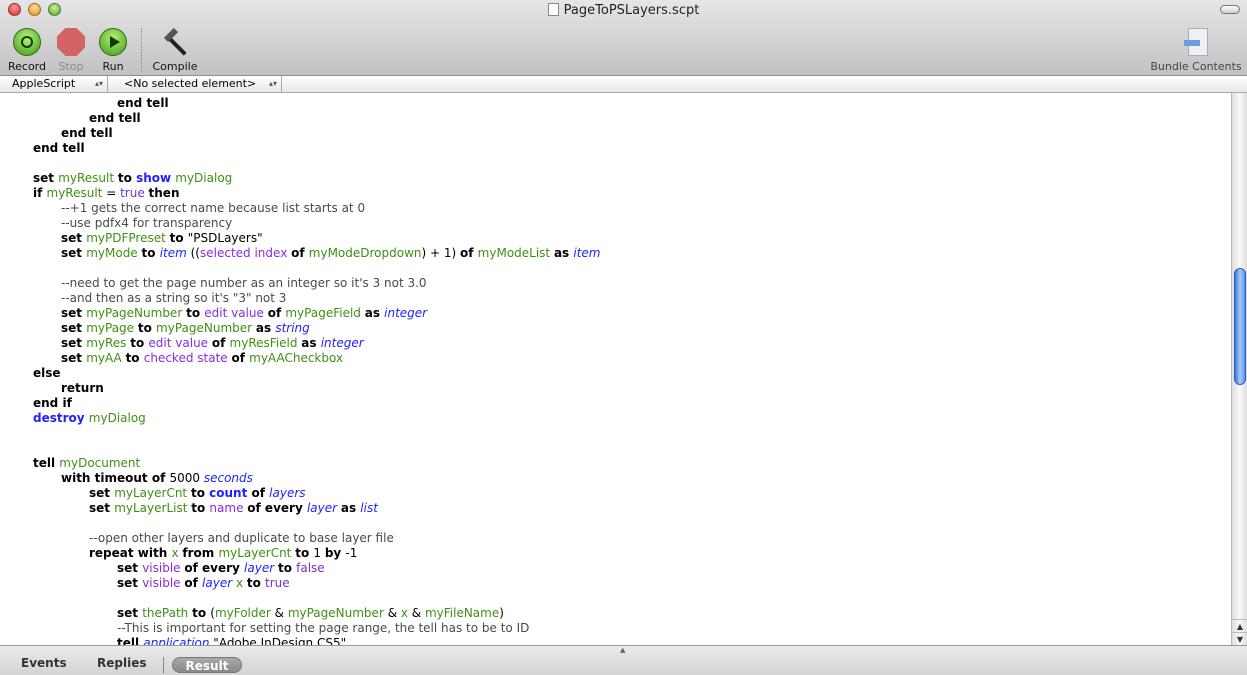 The image size is (1247, 675). Describe the element at coordinates (108, 343) in the screenshot. I see `code-token: myRes` at that location.